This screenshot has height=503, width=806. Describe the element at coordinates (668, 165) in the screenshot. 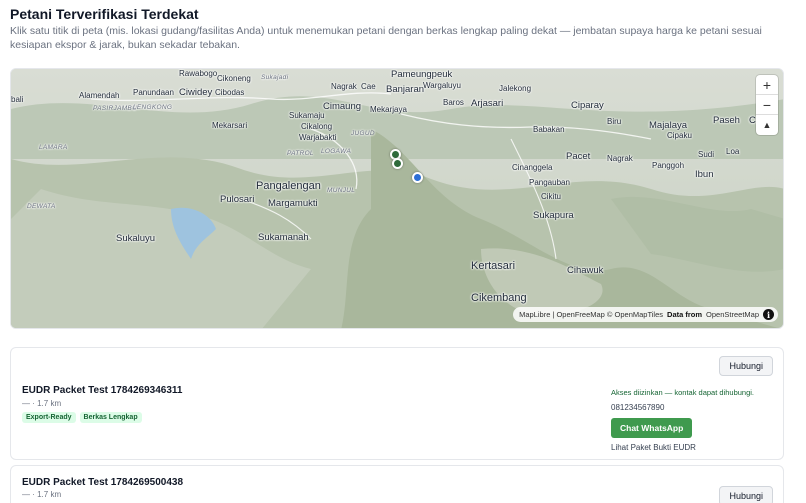

I see `place-label-panggoh: Panggoh` at that location.